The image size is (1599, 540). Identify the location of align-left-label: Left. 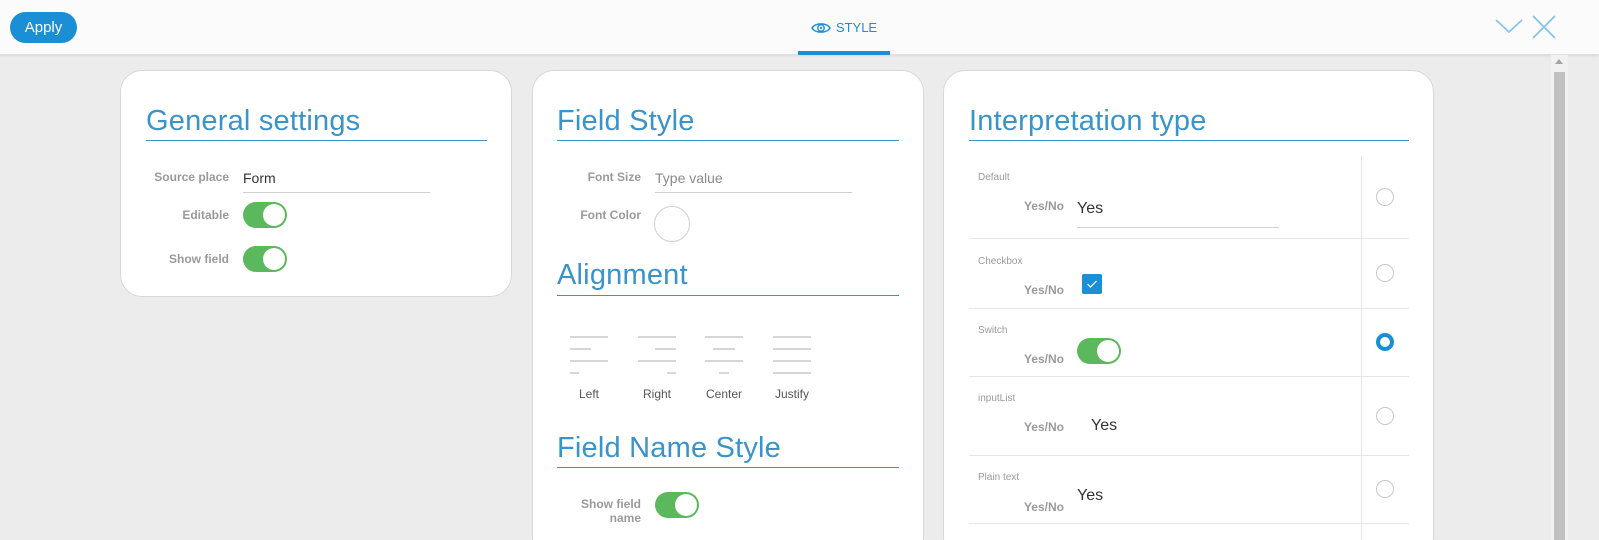
(588, 394).